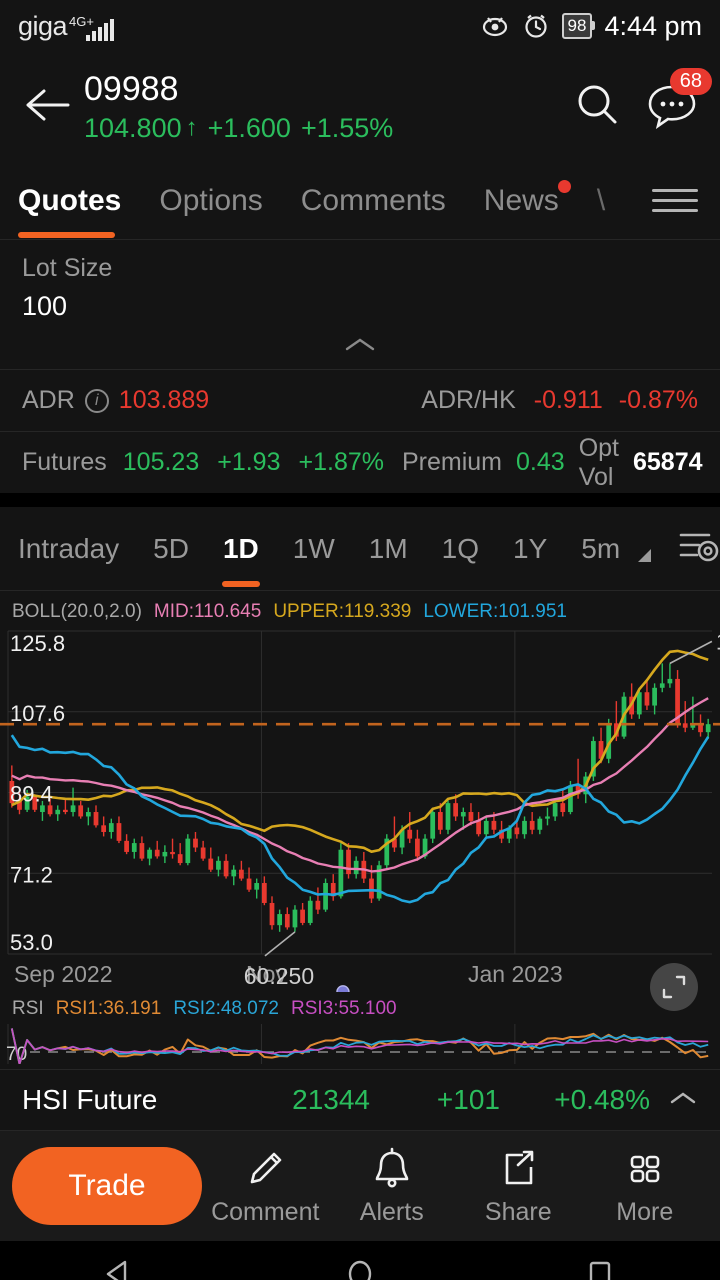 Image resolution: width=720 pixels, height=1280 pixels. What do you see at coordinates (164, 400) in the screenshot?
I see `adr-value: 103.889` at bounding box center [164, 400].